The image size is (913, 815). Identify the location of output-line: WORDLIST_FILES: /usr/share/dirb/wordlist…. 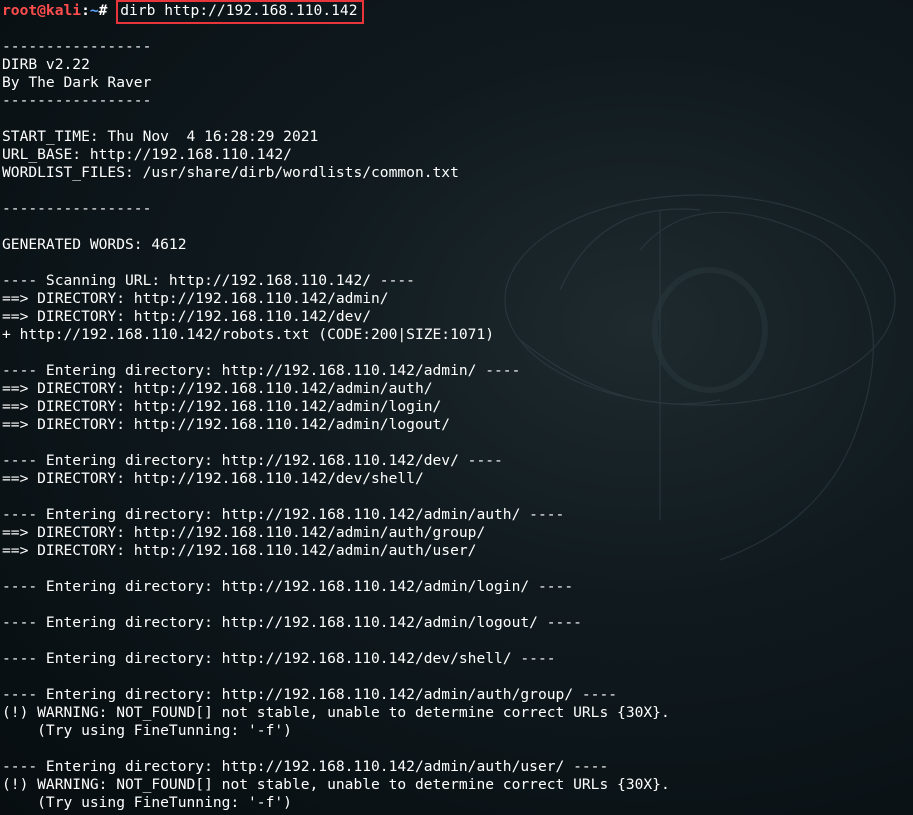
(230, 172).